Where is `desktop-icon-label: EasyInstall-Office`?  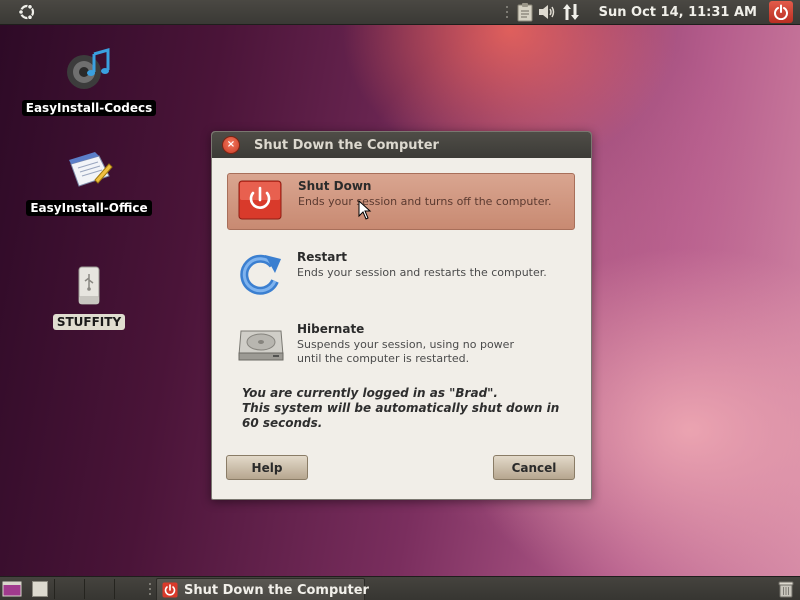
desktop-icon-label: EasyInstall-Office is located at coordinates (89, 208).